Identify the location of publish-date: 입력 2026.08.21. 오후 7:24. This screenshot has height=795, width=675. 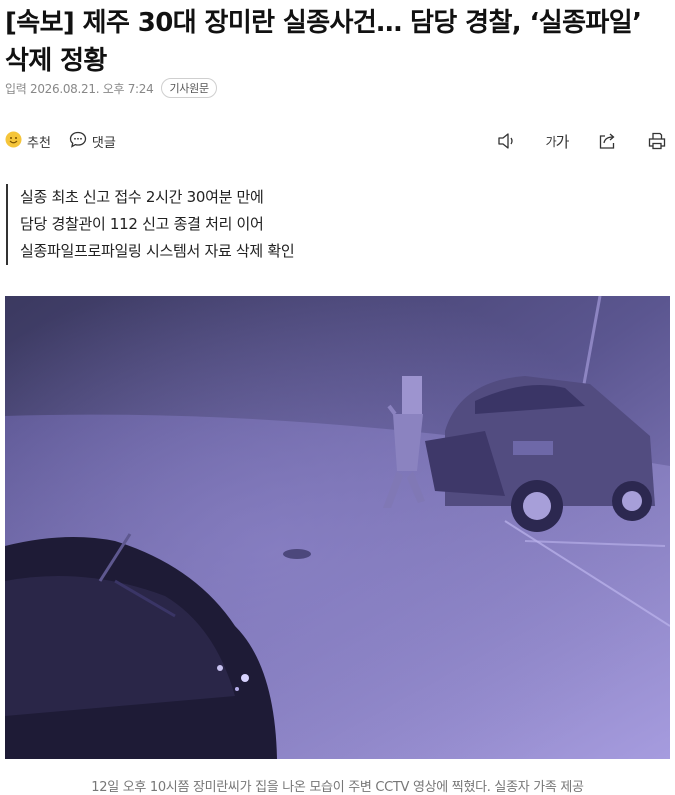
(79, 88).